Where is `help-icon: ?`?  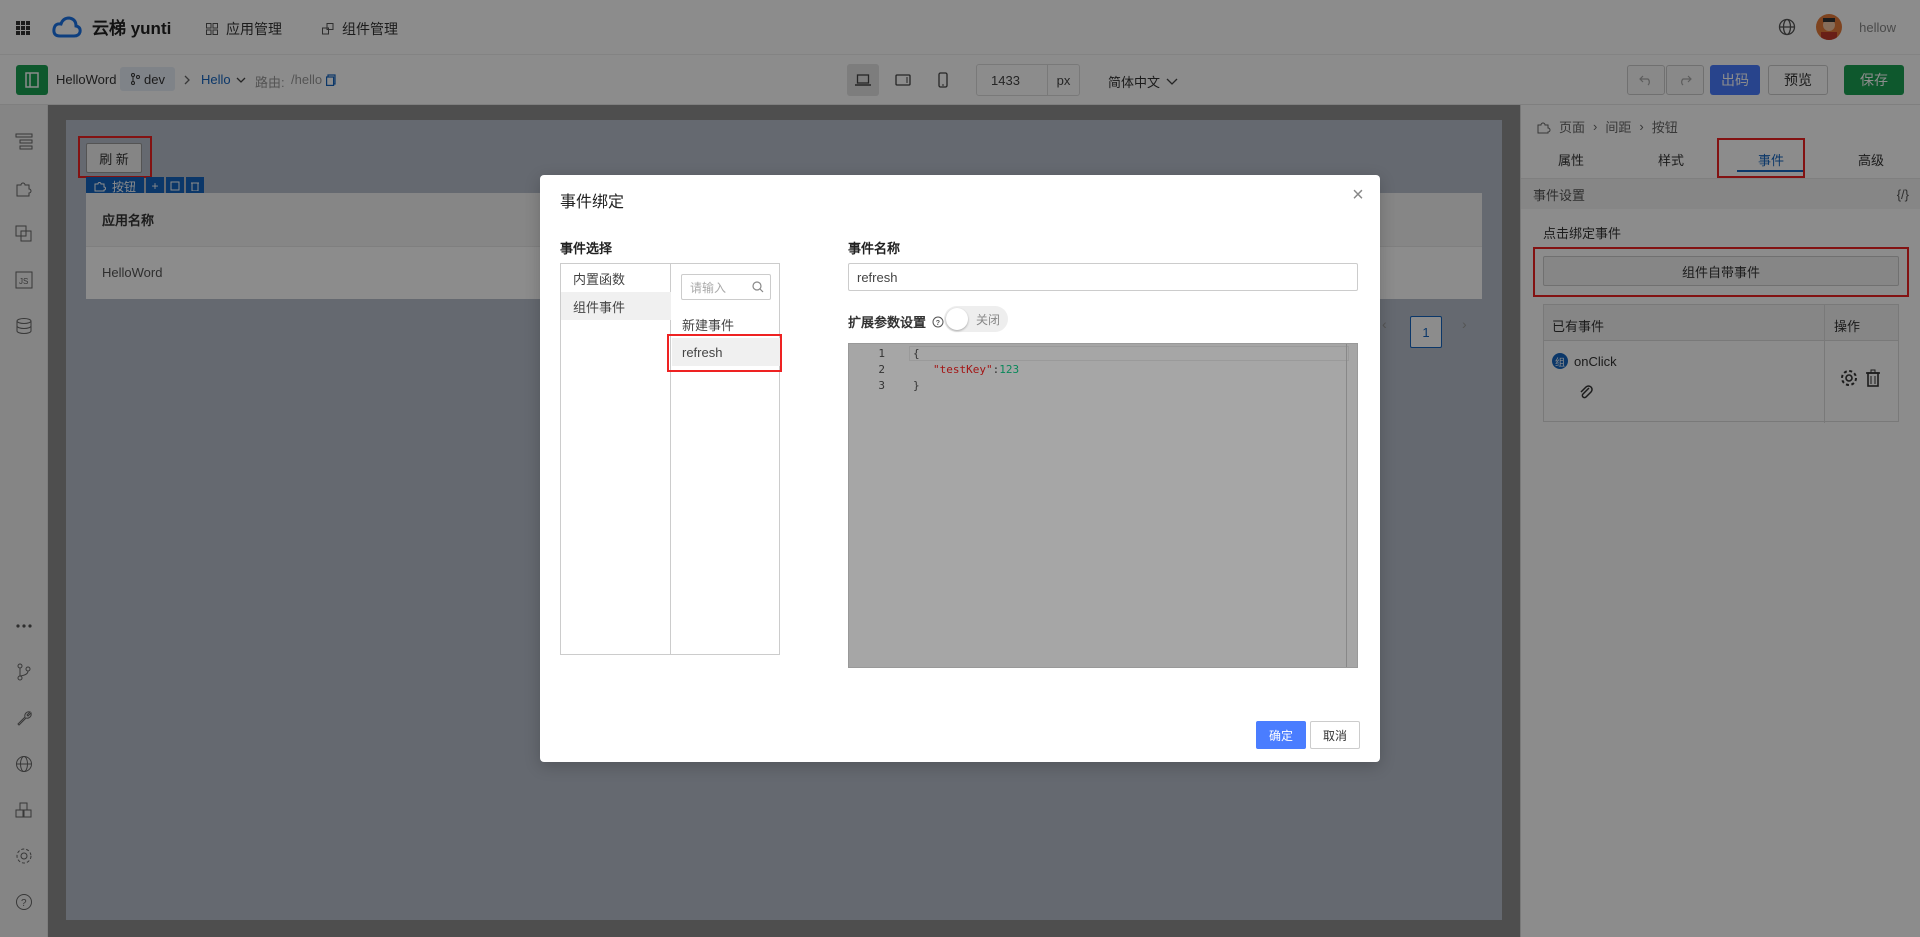
help-icon: ? is located at coordinates (938, 322).